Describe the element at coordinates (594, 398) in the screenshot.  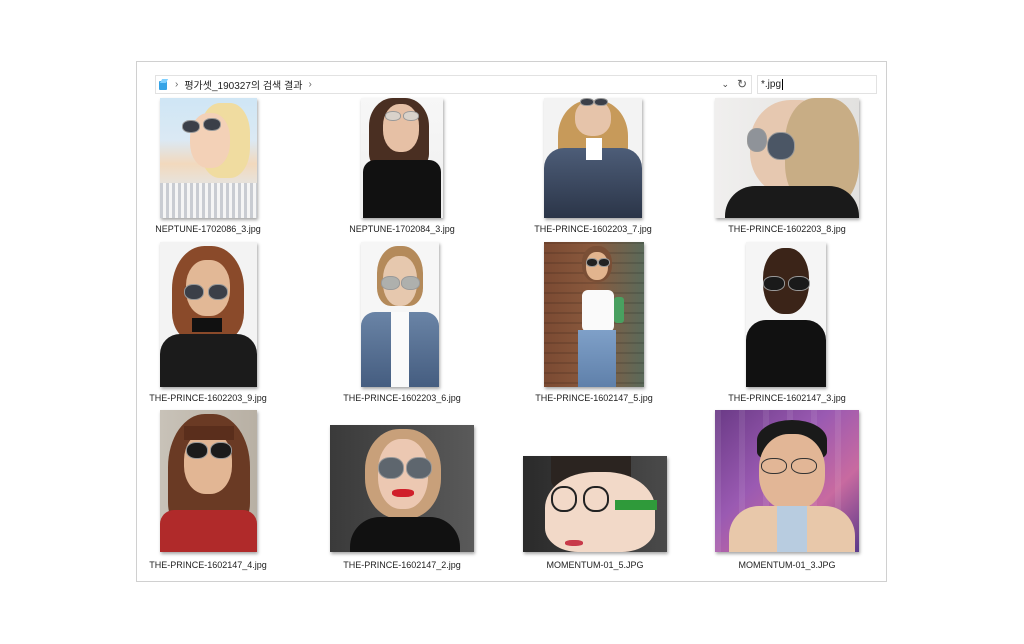
I see `file-name: THE-PRINCE-1602147_5.jpg` at that location.